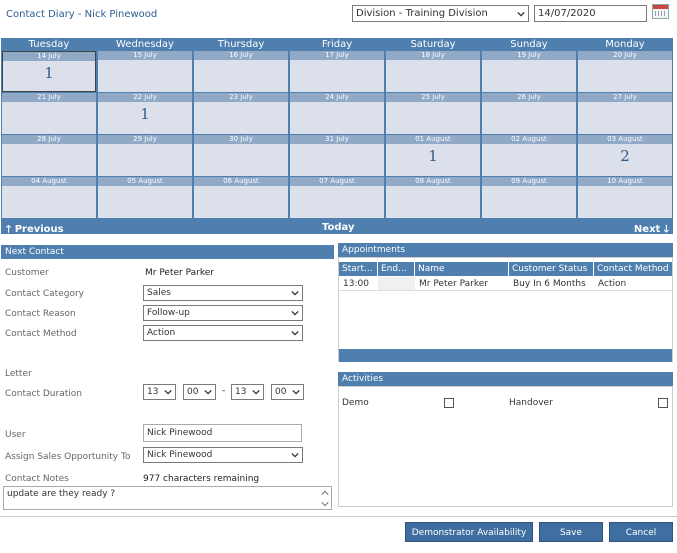 Image resolution: width=677 pixels, height=553 pixels. What do you see at coordinates (505, 446) in the screenshot?
I see `activities-panel: Demo Handover` at bounding box center [505, 446].